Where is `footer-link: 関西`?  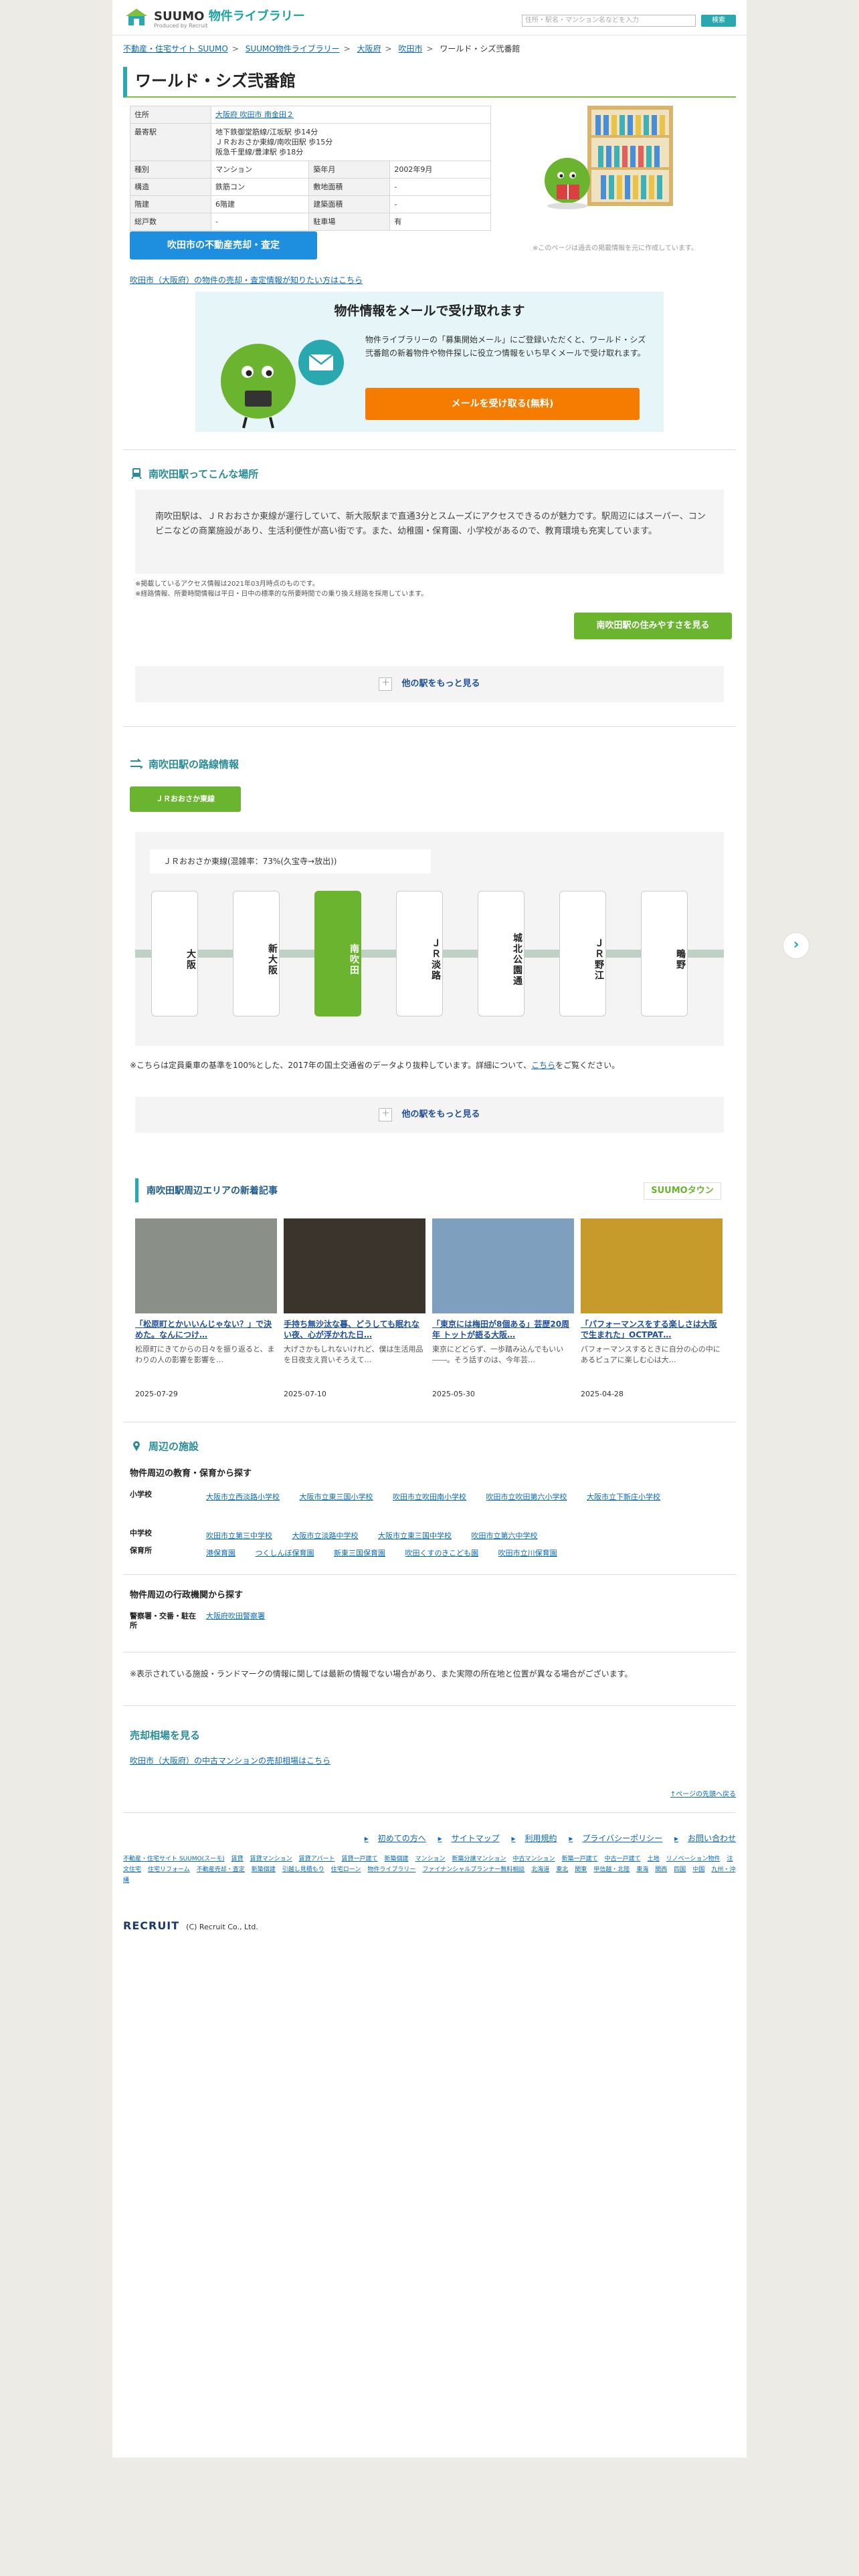 footer-link: 関西 is located at coordinates (661, 1870).